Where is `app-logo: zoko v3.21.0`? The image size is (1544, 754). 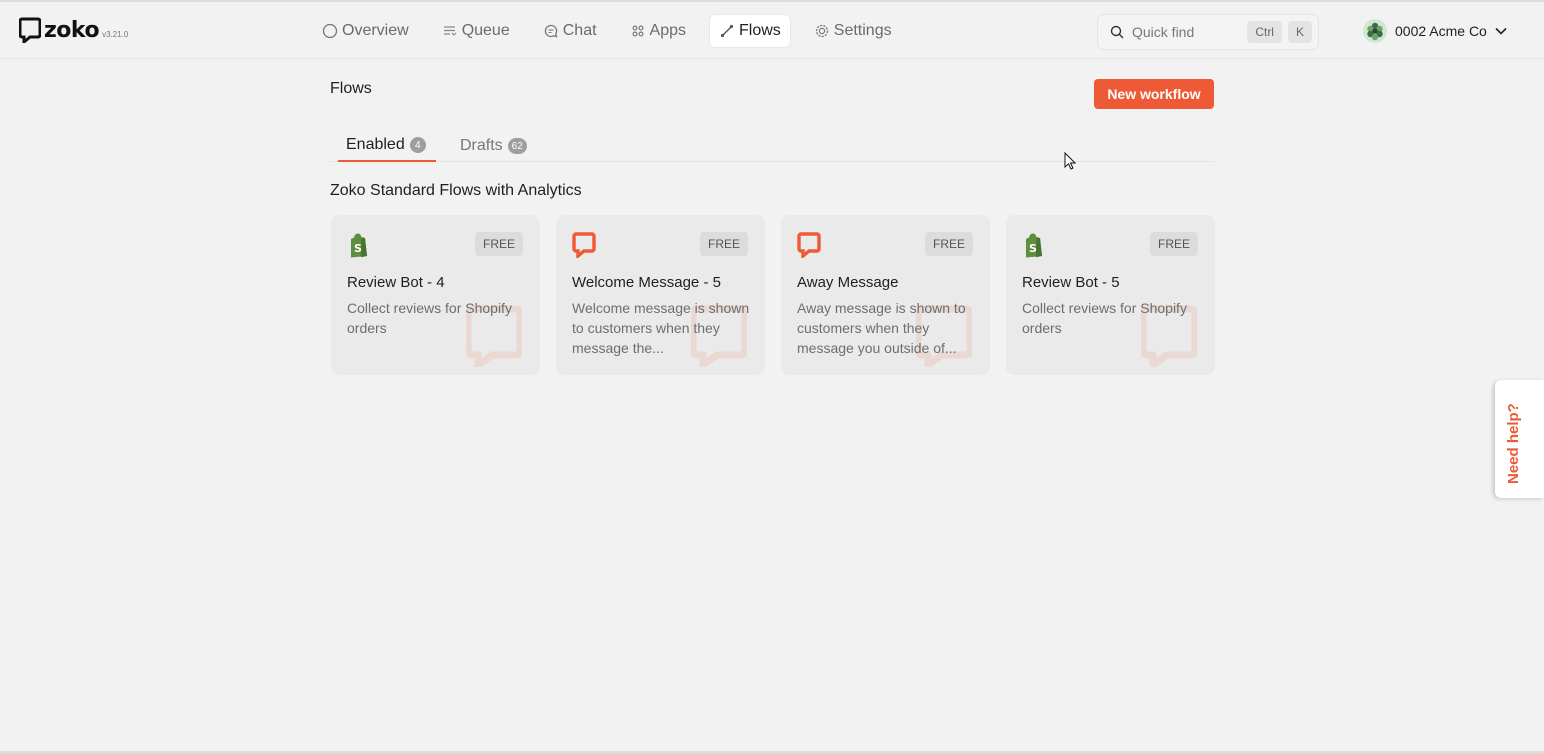
app-logo: zoko v3.21.0 is located at coordinates (73, 30).